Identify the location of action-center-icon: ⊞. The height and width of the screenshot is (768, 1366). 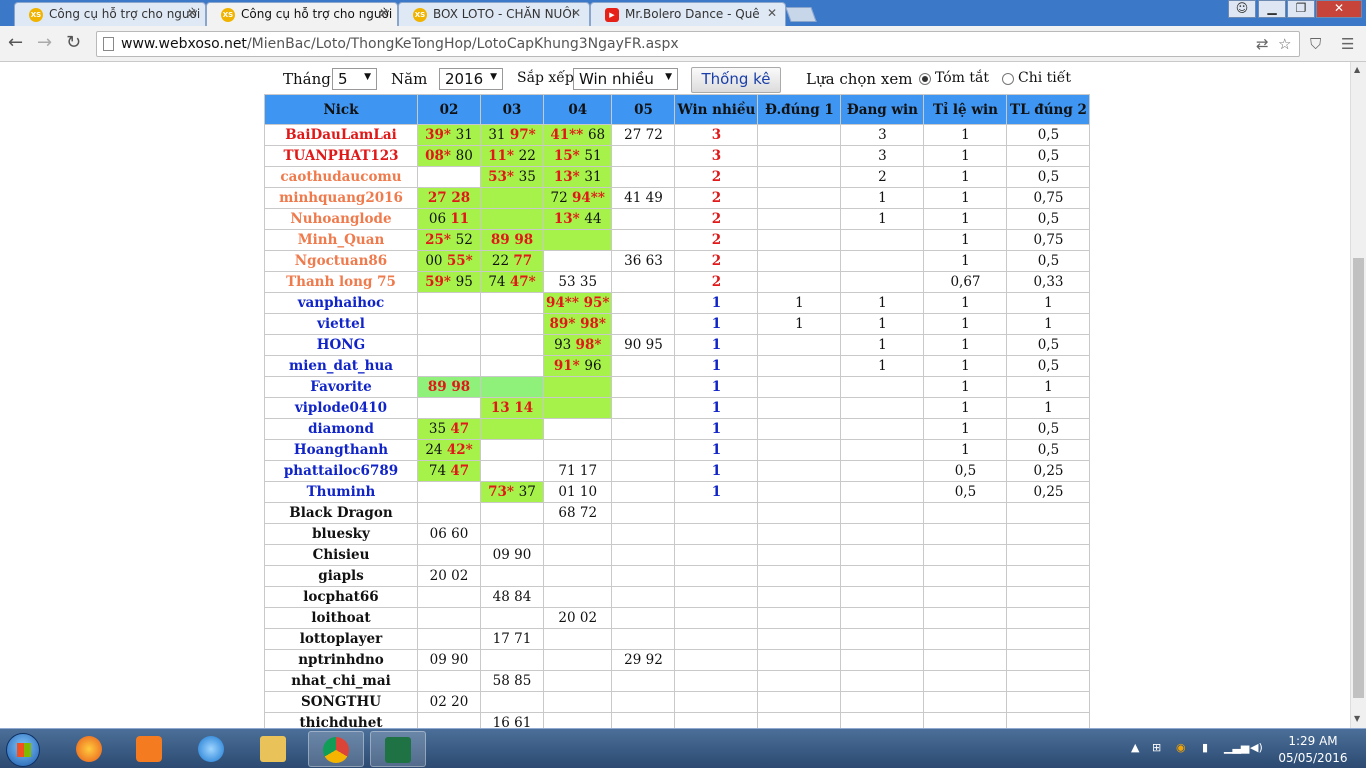
(1156, 747).